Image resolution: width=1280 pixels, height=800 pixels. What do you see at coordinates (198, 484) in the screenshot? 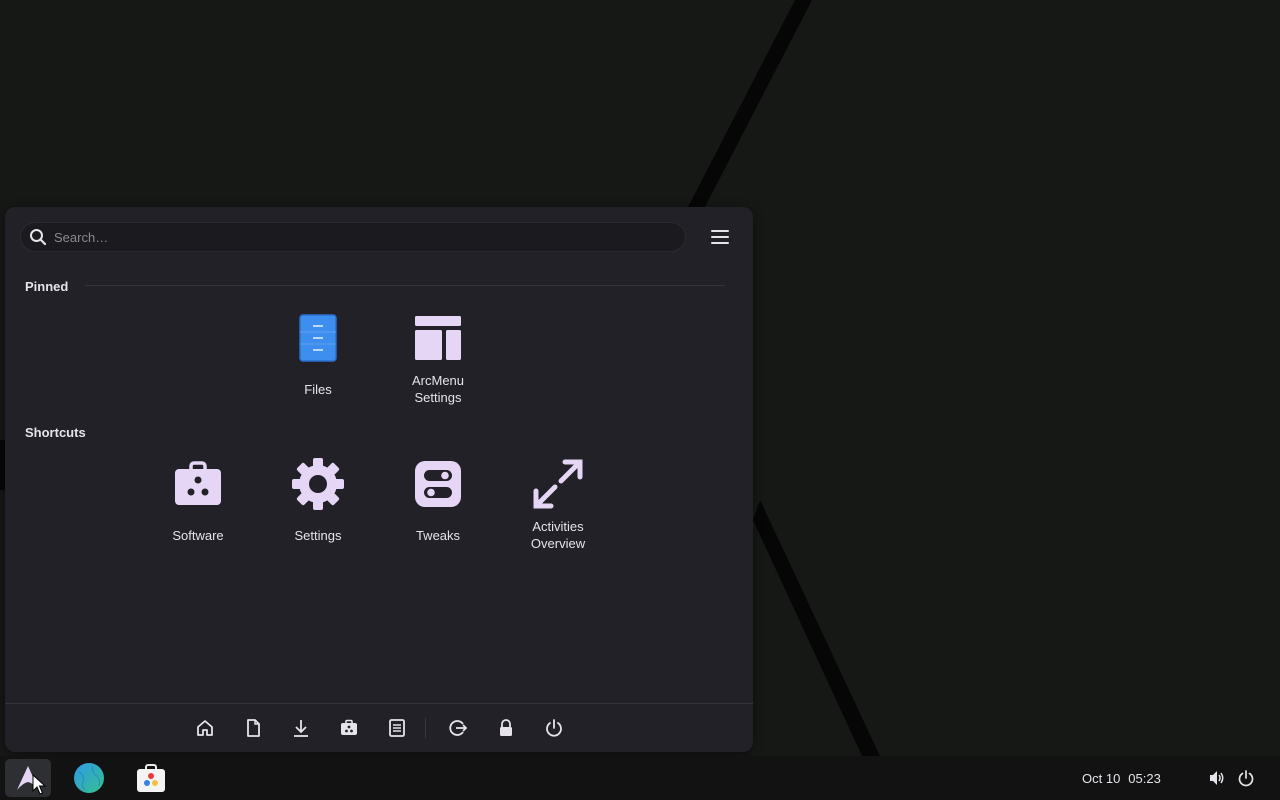
I see `software-bag-icon` at bounding box center [198, 484].